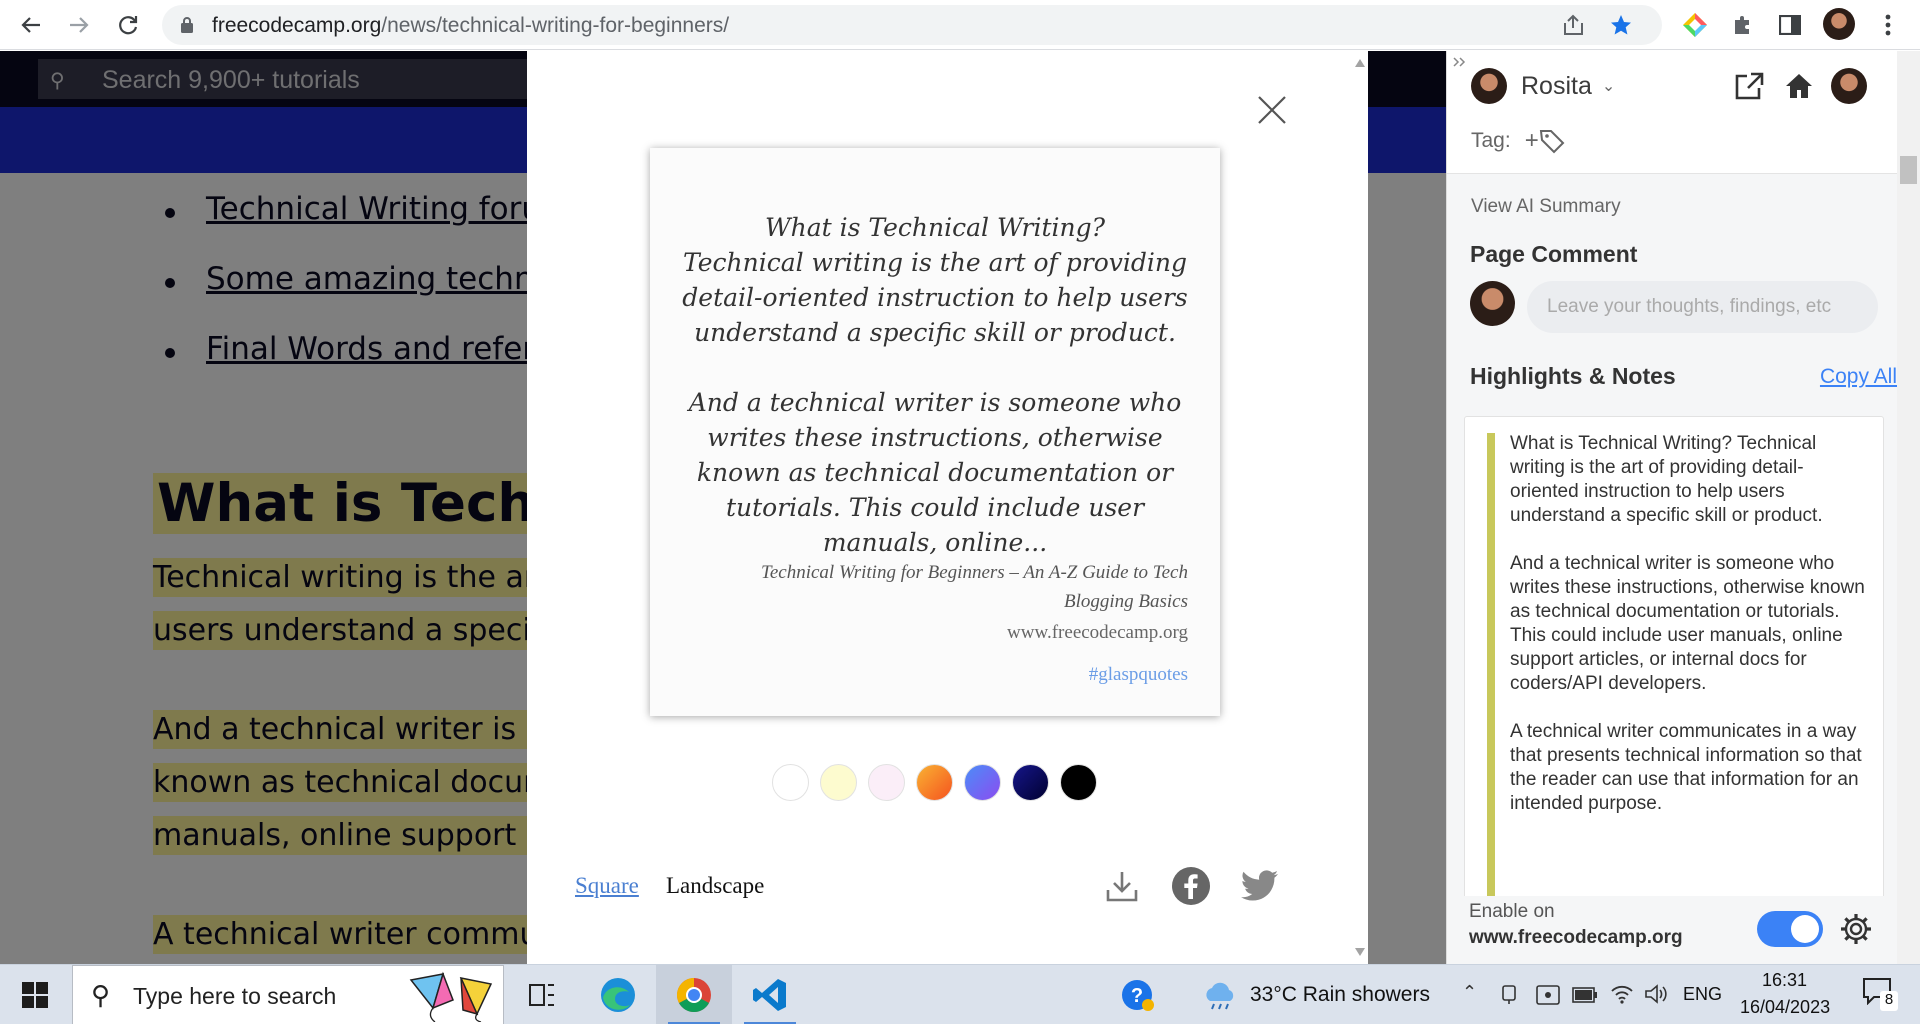 This screenshot has width=1920, height=1024. I want to click on side-panel-icon, so click(1790, 25).